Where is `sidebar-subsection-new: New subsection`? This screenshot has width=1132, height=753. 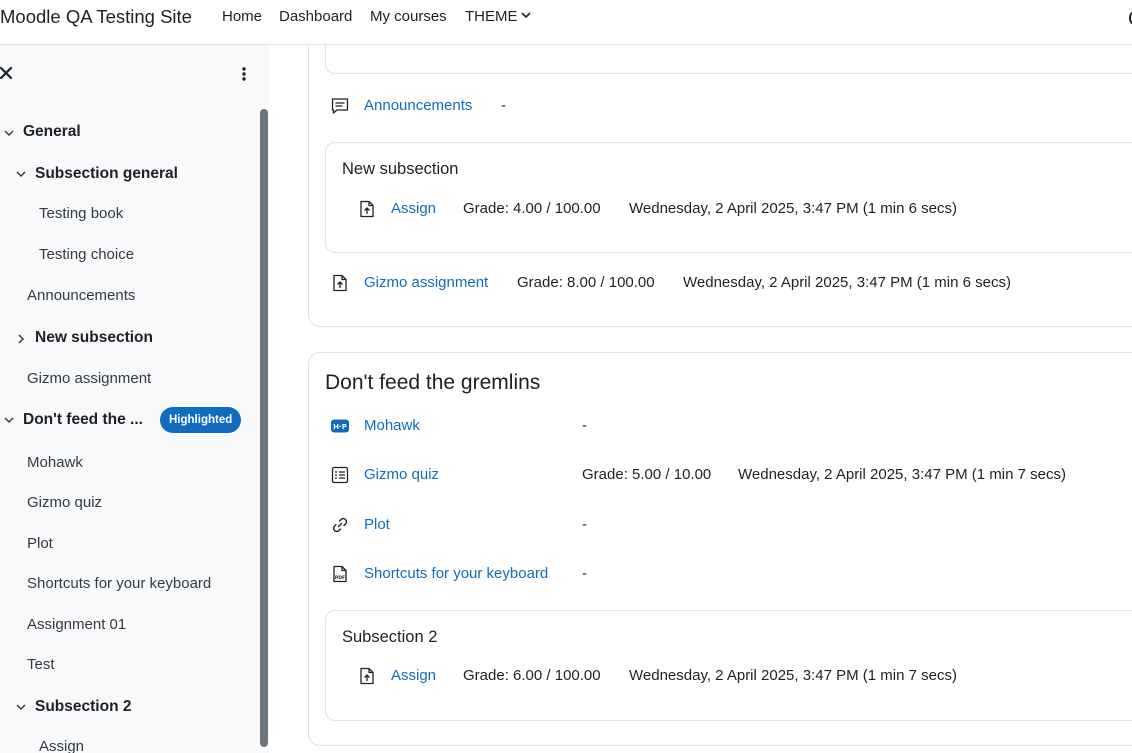
sidebar-subsection-new: New subsection is located at coordinates (94, 338).